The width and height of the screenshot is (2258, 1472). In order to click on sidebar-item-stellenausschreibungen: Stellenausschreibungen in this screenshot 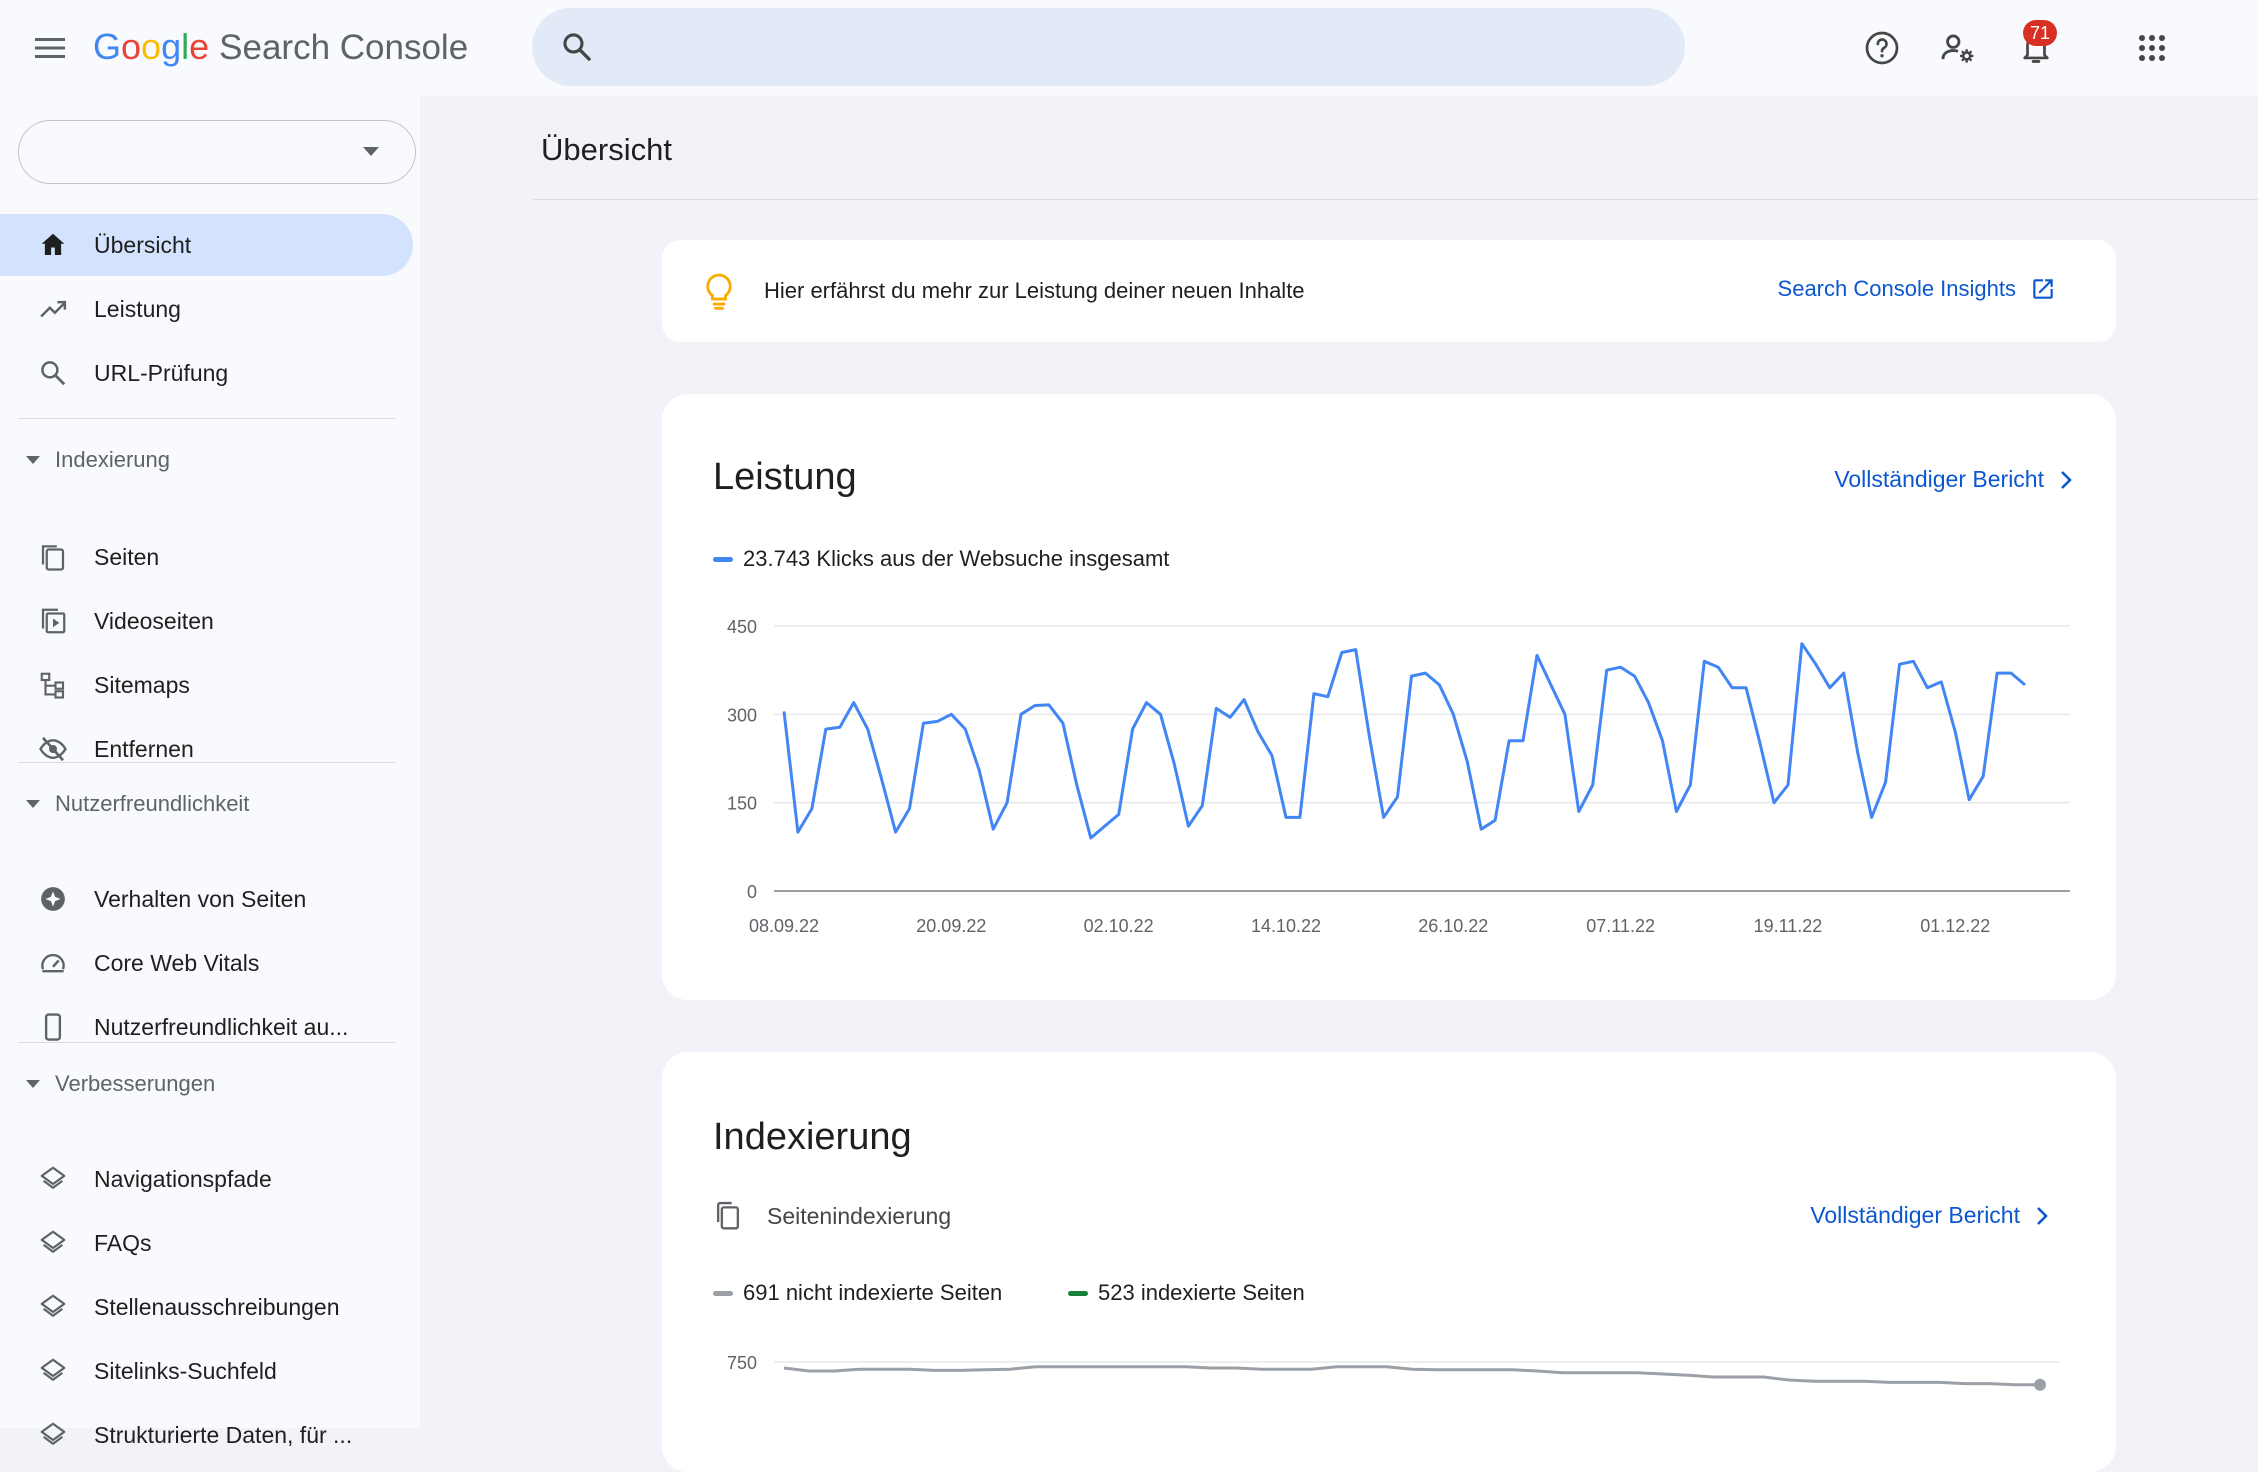, I will do `click(206, 1307)`.